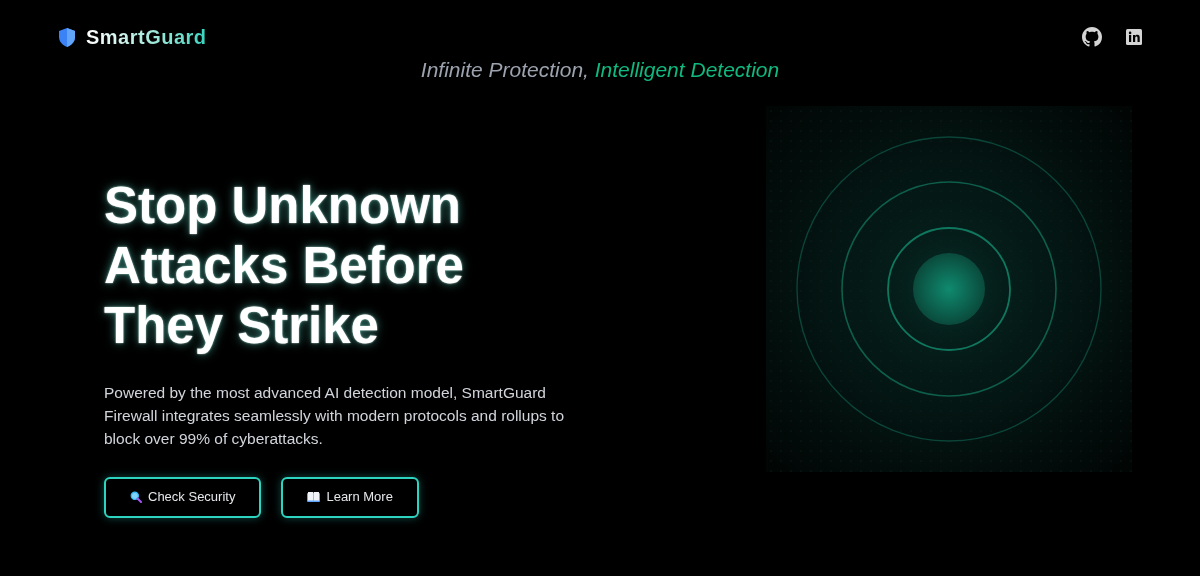  Describe the element at coordinates (1134, 37) in the screenshot. I see `linkedin-icon` at that location.